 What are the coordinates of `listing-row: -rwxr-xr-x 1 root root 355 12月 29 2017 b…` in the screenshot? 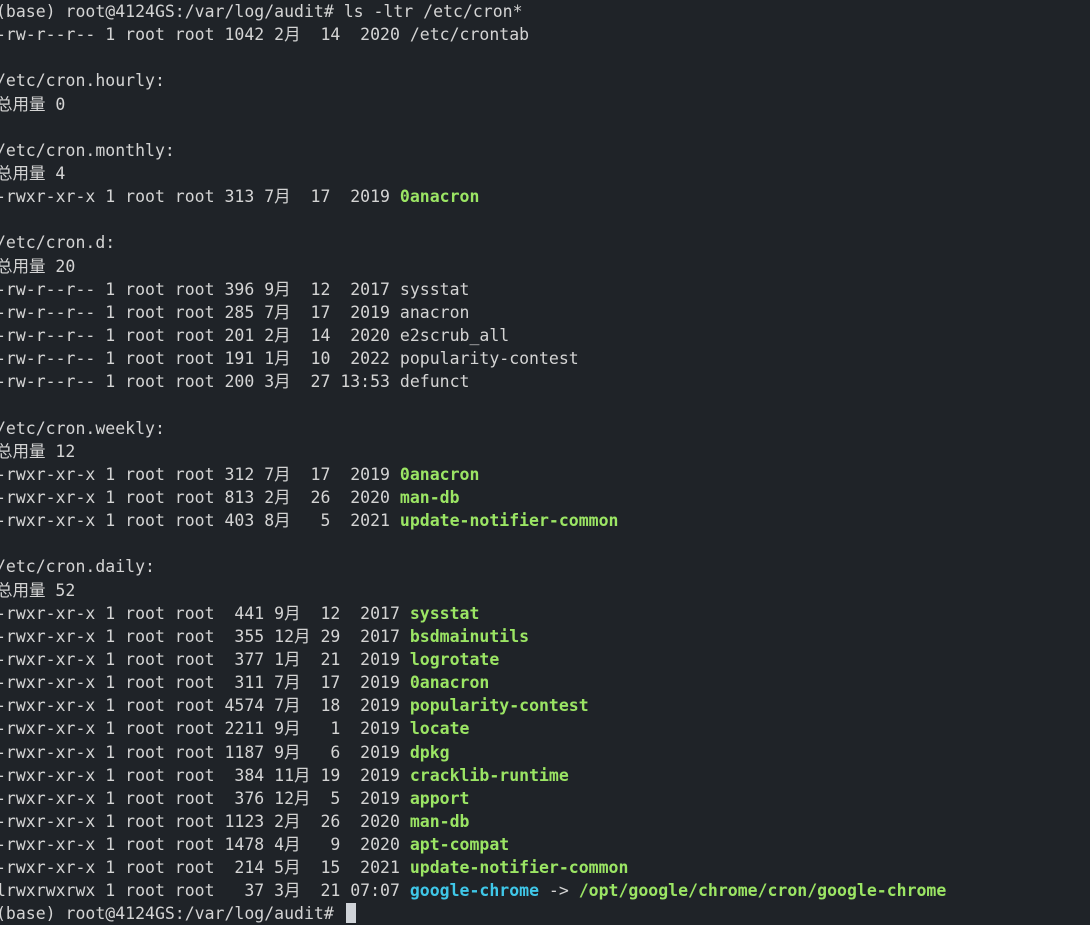 It's located at (543, 636).